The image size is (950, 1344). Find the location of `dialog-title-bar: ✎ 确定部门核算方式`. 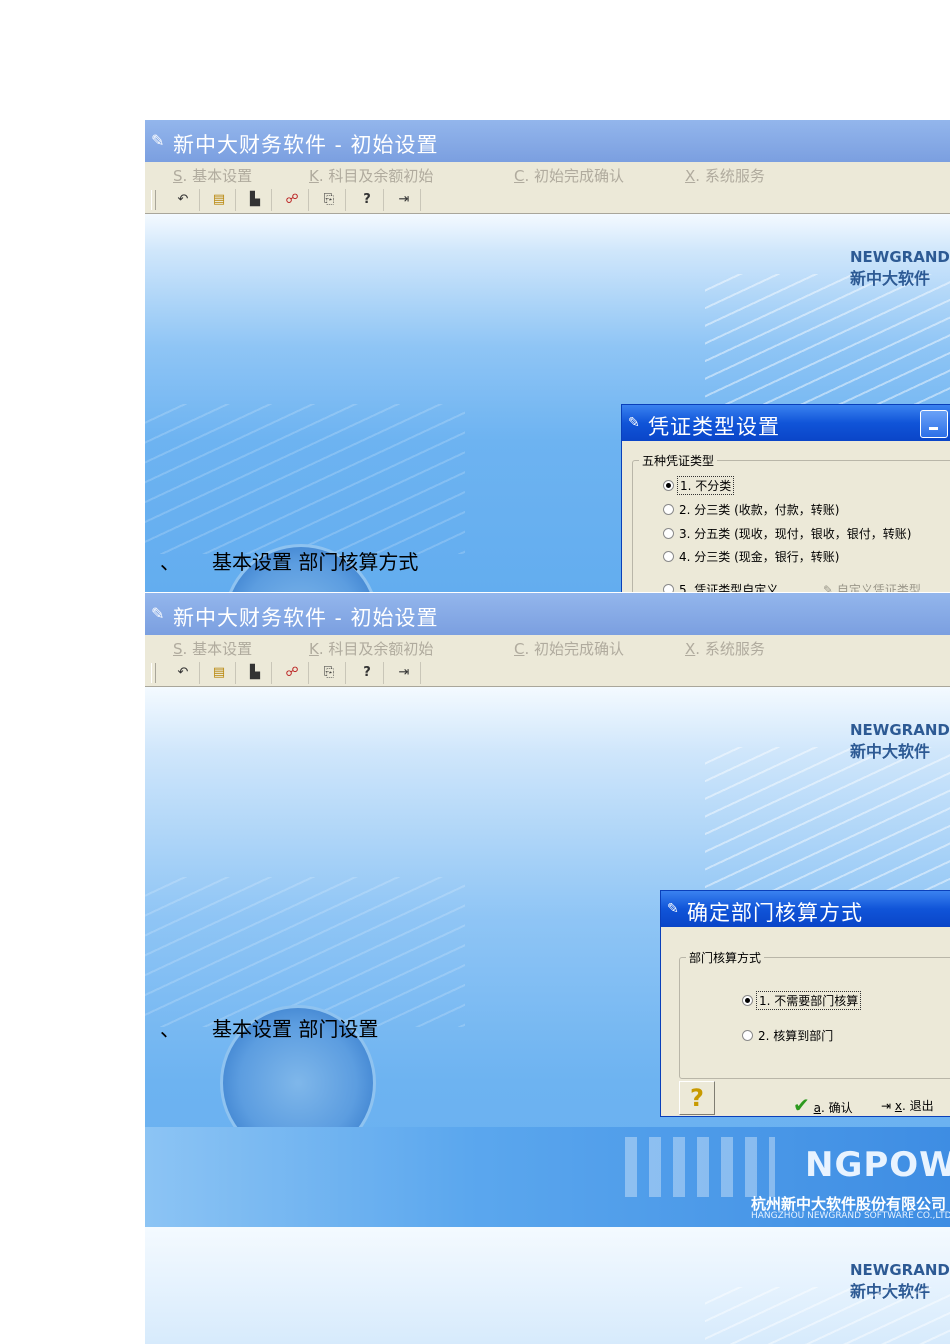

dialog-title-bar: ✎ 确定部门核算方式 is located at coordinates (805, 909).